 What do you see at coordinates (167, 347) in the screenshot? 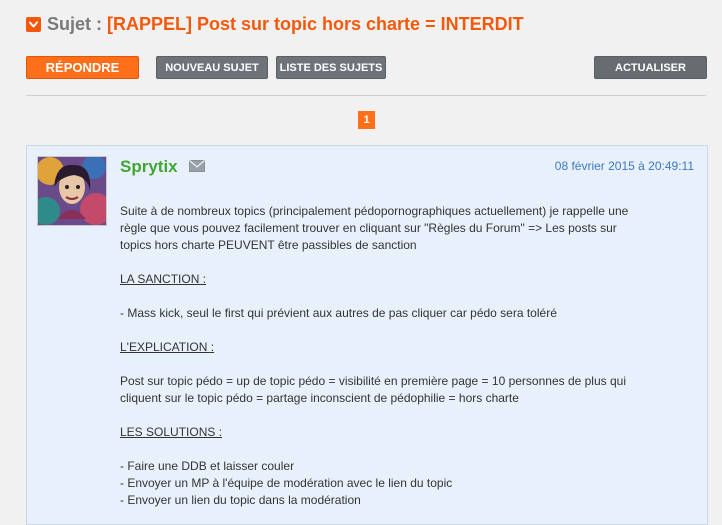
I see `section-heading-explanation: L'EXPLICATION :` at bounding box center [167, 347].